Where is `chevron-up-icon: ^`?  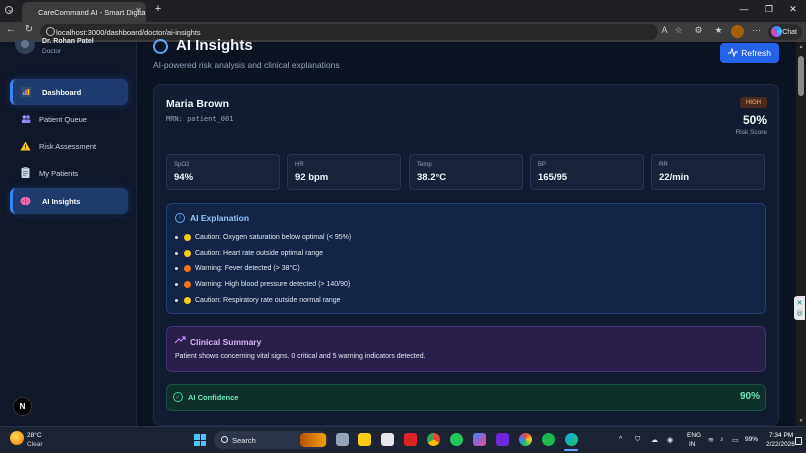 chevron-up-icon: ^ is located at coordinates (620, 439).